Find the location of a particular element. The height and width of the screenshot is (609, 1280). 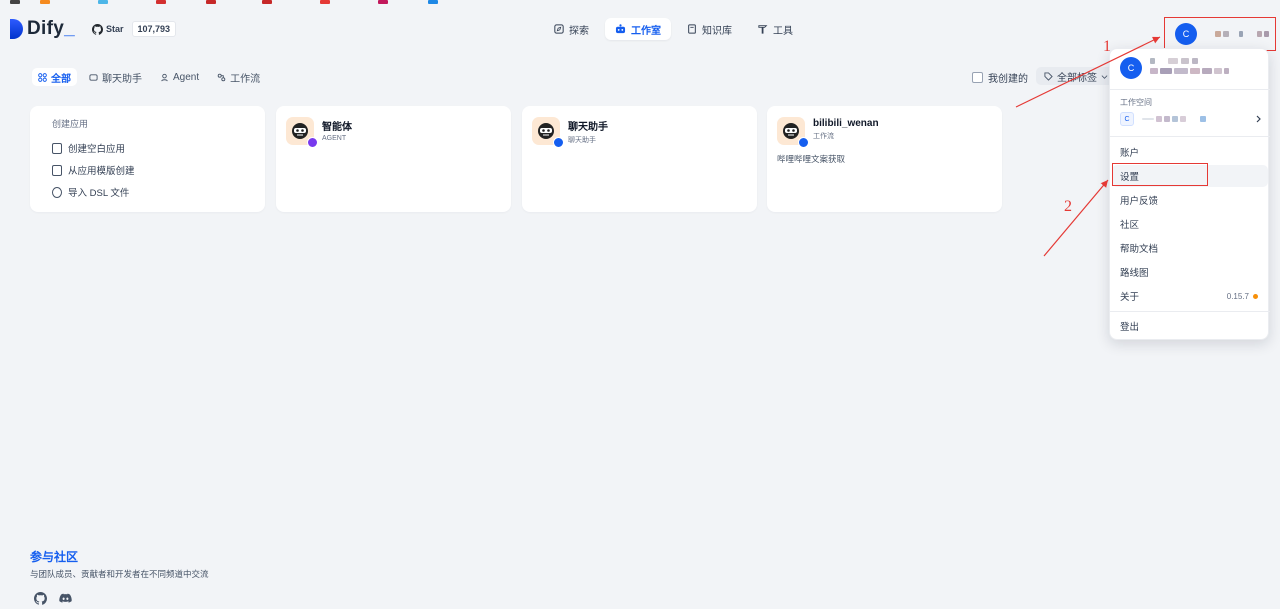

chat-icon is located at coordinates (93, 77).